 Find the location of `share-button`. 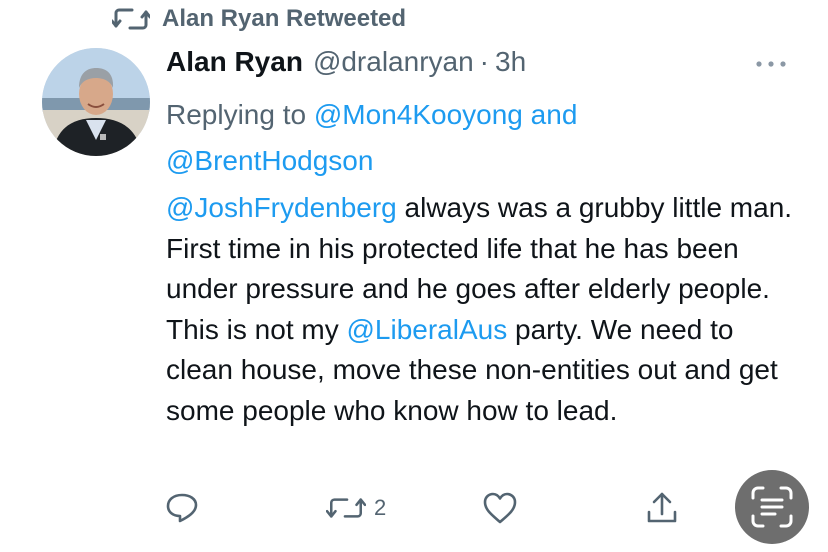

share-button is located at coordinates (662, 508).